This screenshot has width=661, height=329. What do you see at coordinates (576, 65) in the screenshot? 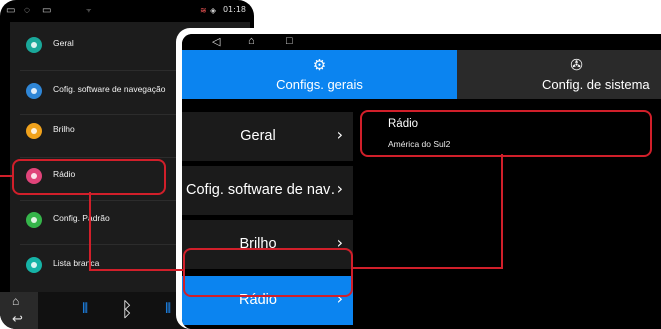
I see `system-config-icon: ✇` at bounding box center [576, 65].